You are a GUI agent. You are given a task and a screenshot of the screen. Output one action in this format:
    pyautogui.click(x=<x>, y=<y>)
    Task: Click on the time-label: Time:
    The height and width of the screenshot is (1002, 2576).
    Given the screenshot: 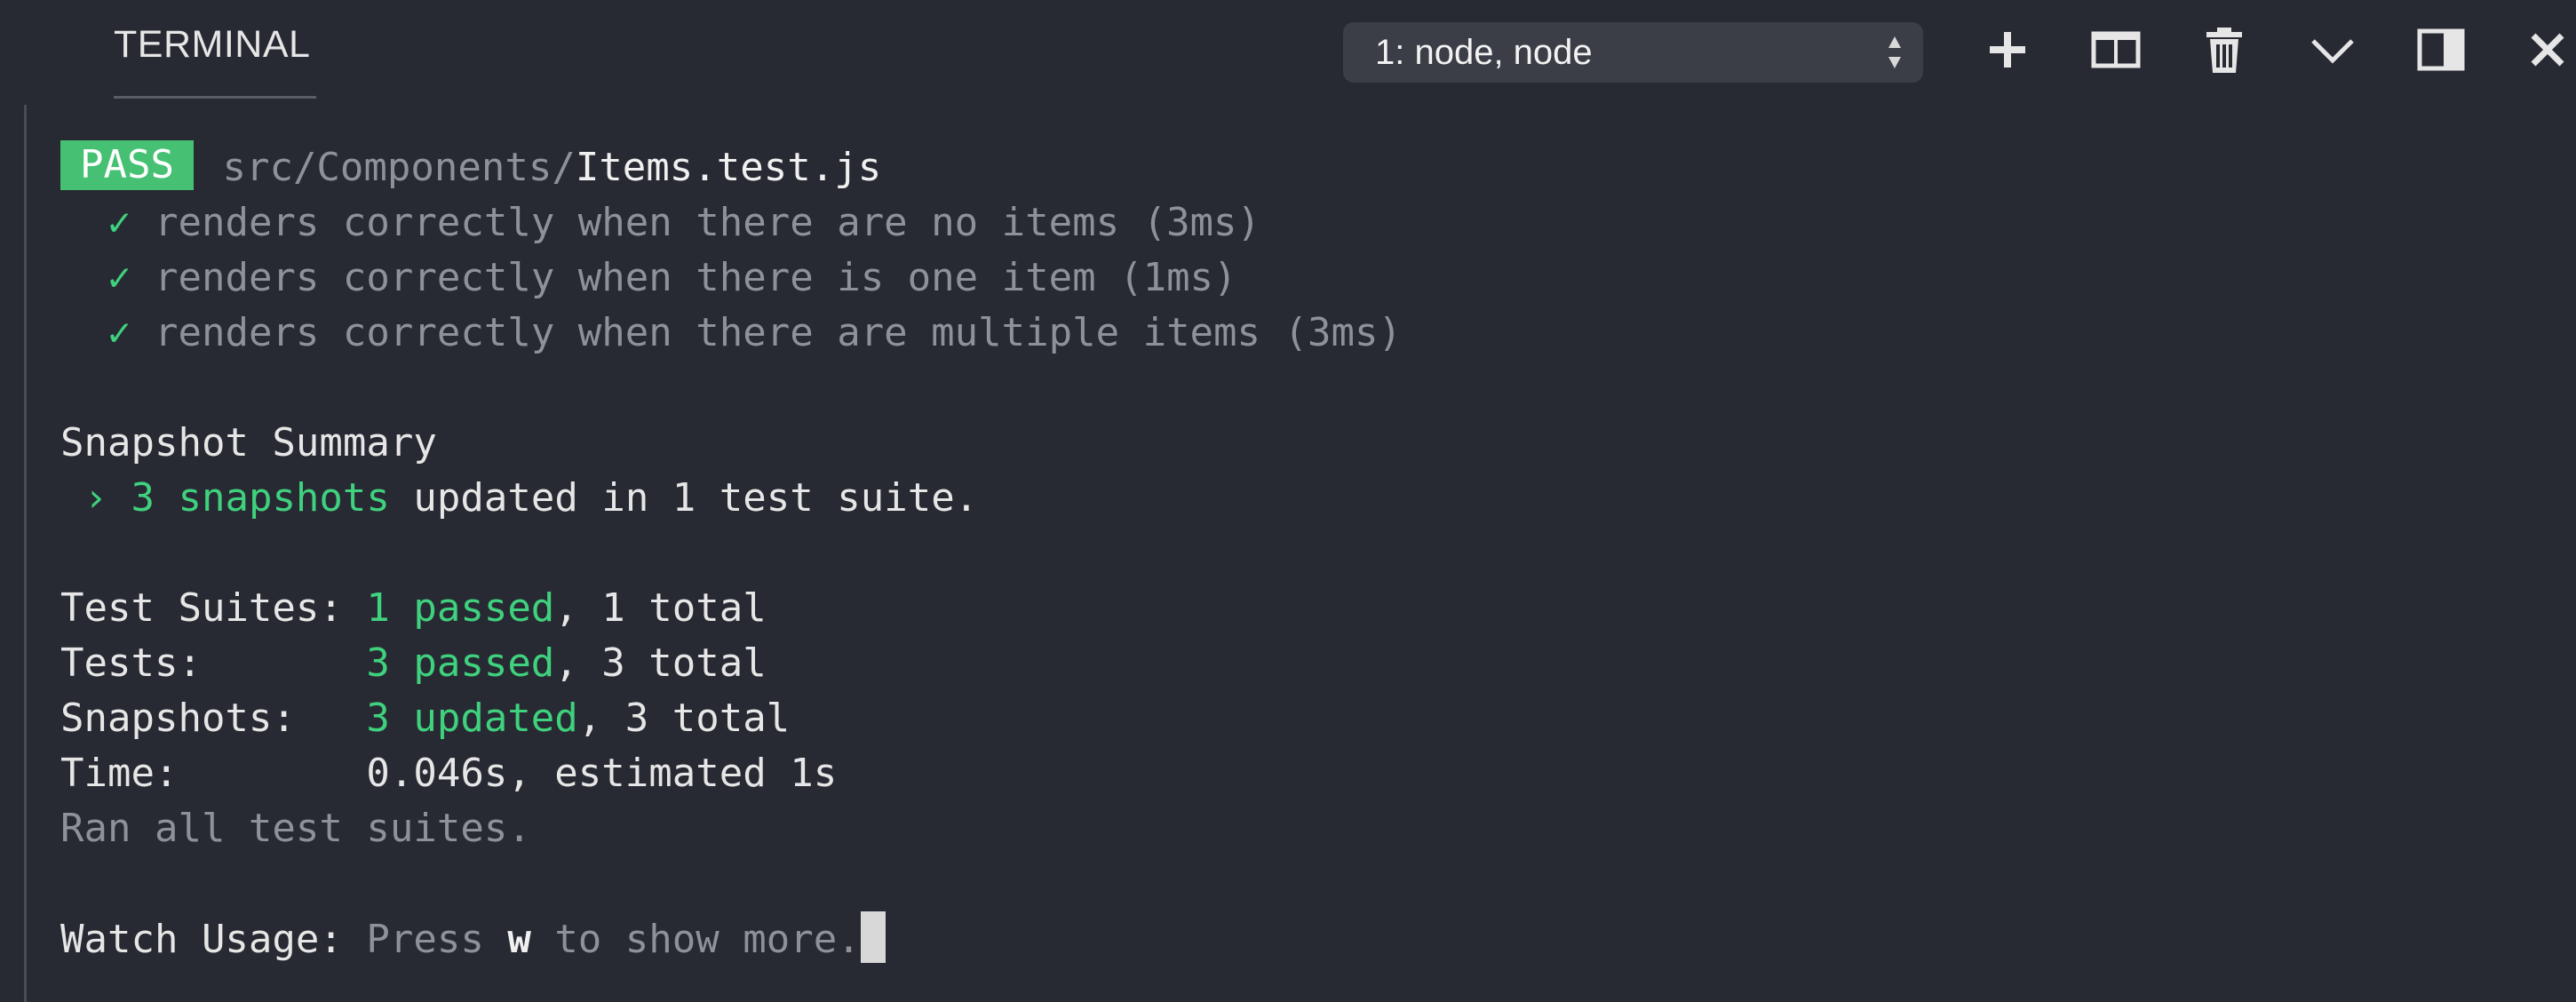 What is the action you would take?
    pyautogui.click(x=213, y=773)
    